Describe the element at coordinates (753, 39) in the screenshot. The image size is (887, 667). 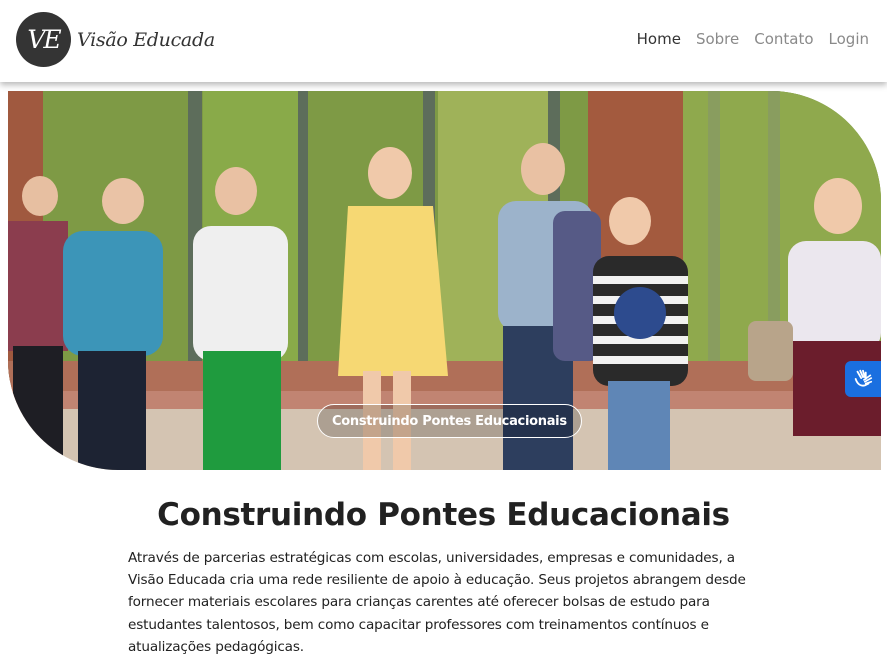
I see `nav-links: Home Sobre Contato Login` at that location.